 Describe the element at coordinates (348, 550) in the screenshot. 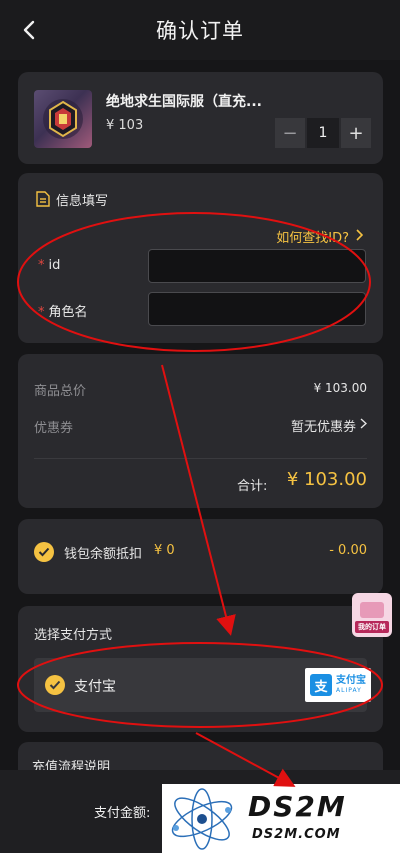

I see `wallet-deduction-amount: - 0.00` at that location.